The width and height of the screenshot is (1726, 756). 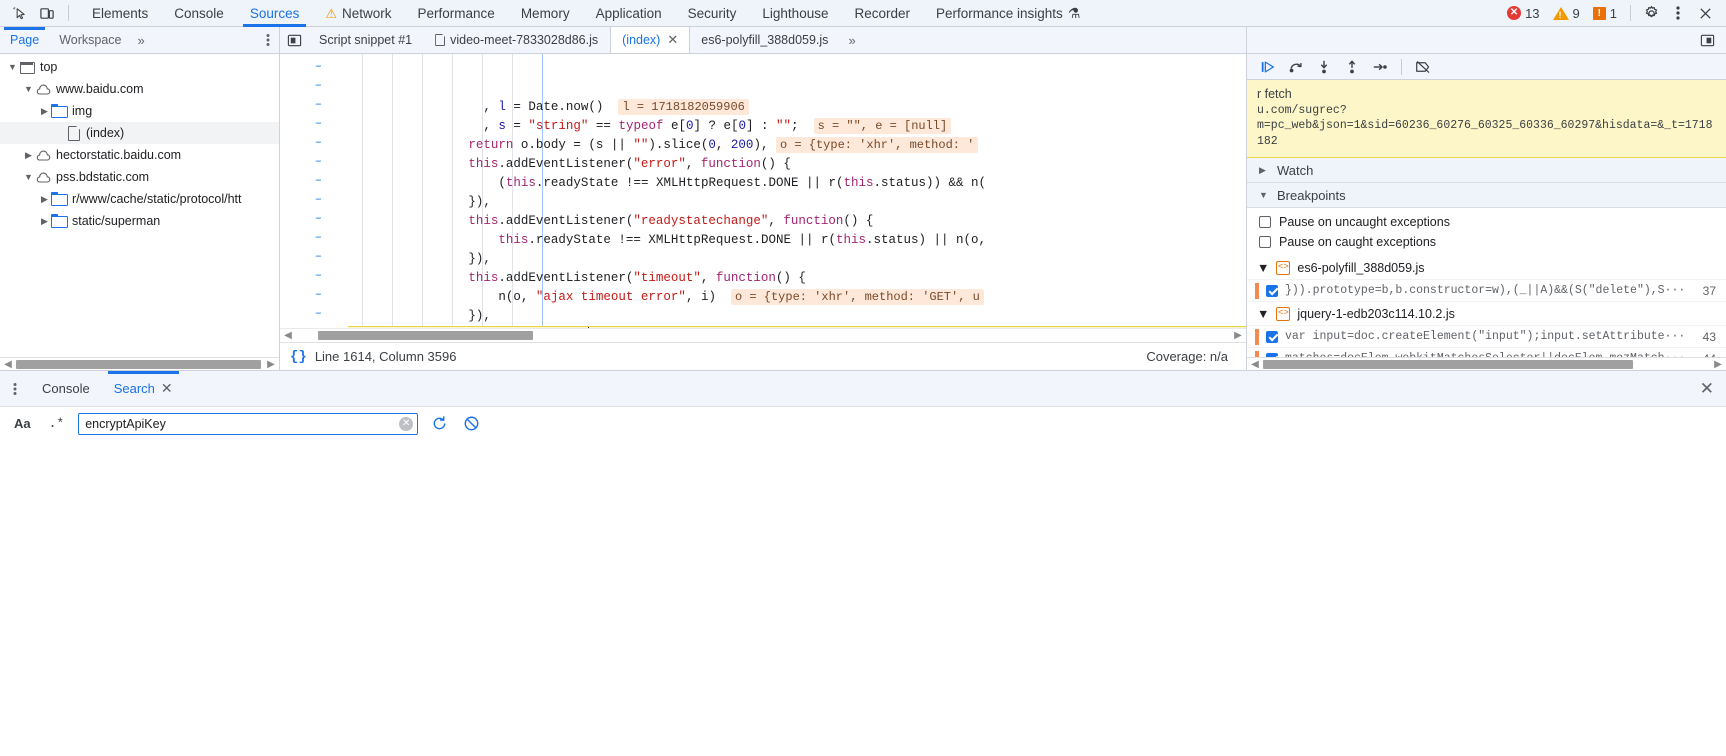 I want to click on tab-elements: Elements, so click(x=120, y=13).